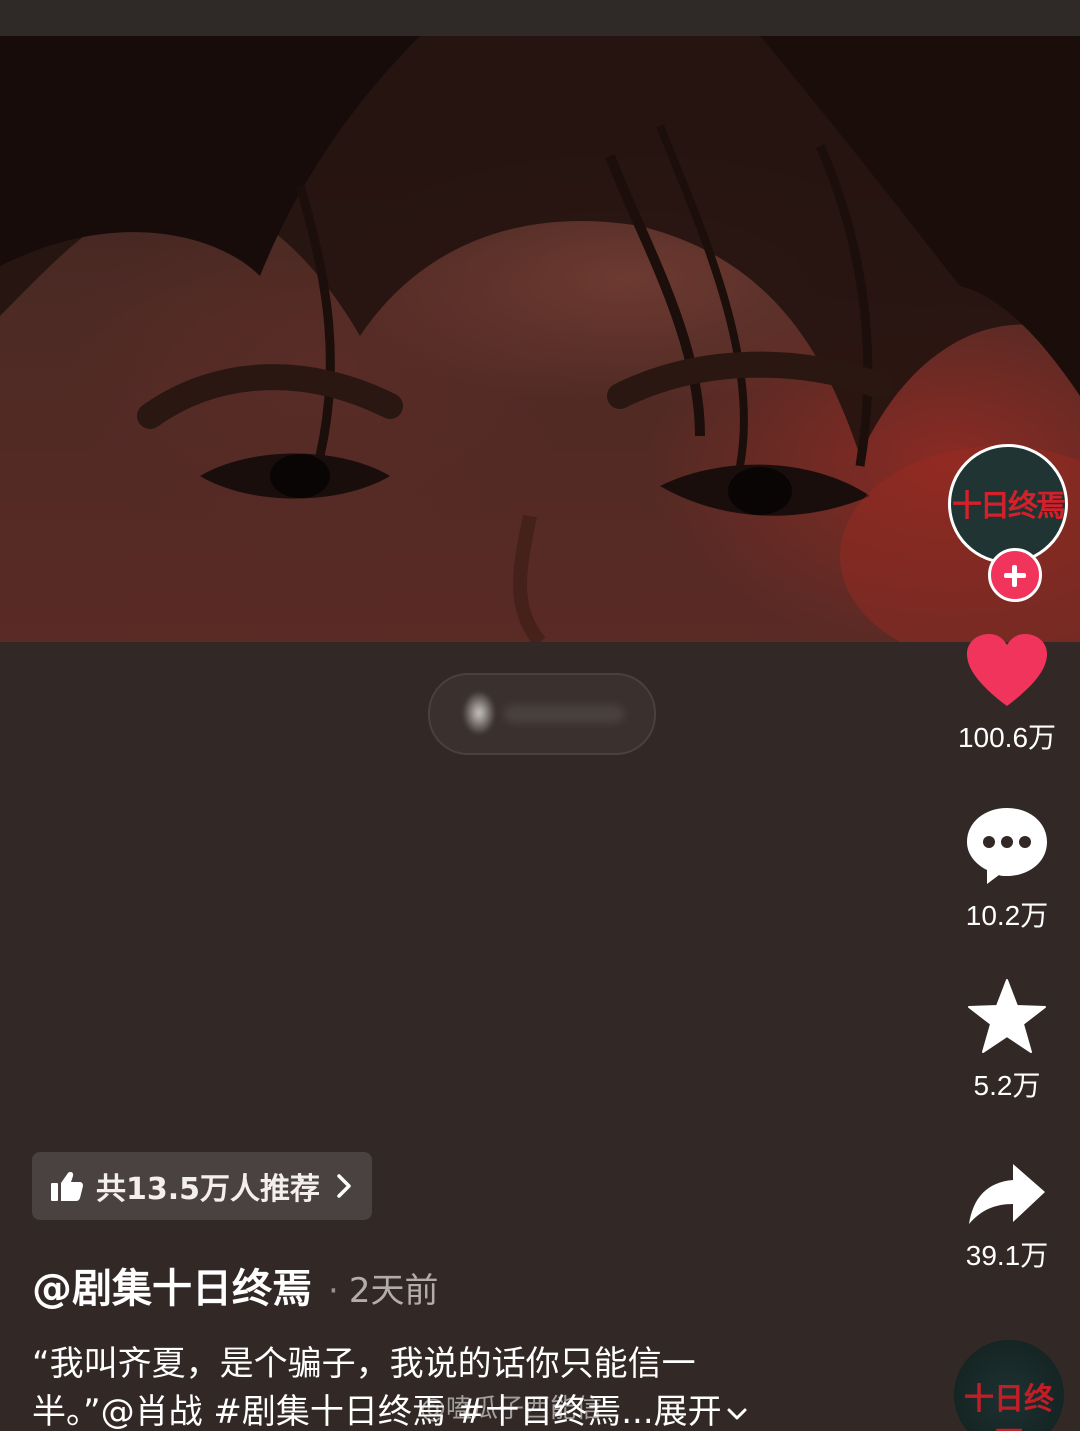 Image resolution: width=1080 pixels, height=1431 pixels. What do you see at coordinates (1007, 915) in the screenshot?
I see `comment-count: 10.2万` at bounding box center [1007, 915].